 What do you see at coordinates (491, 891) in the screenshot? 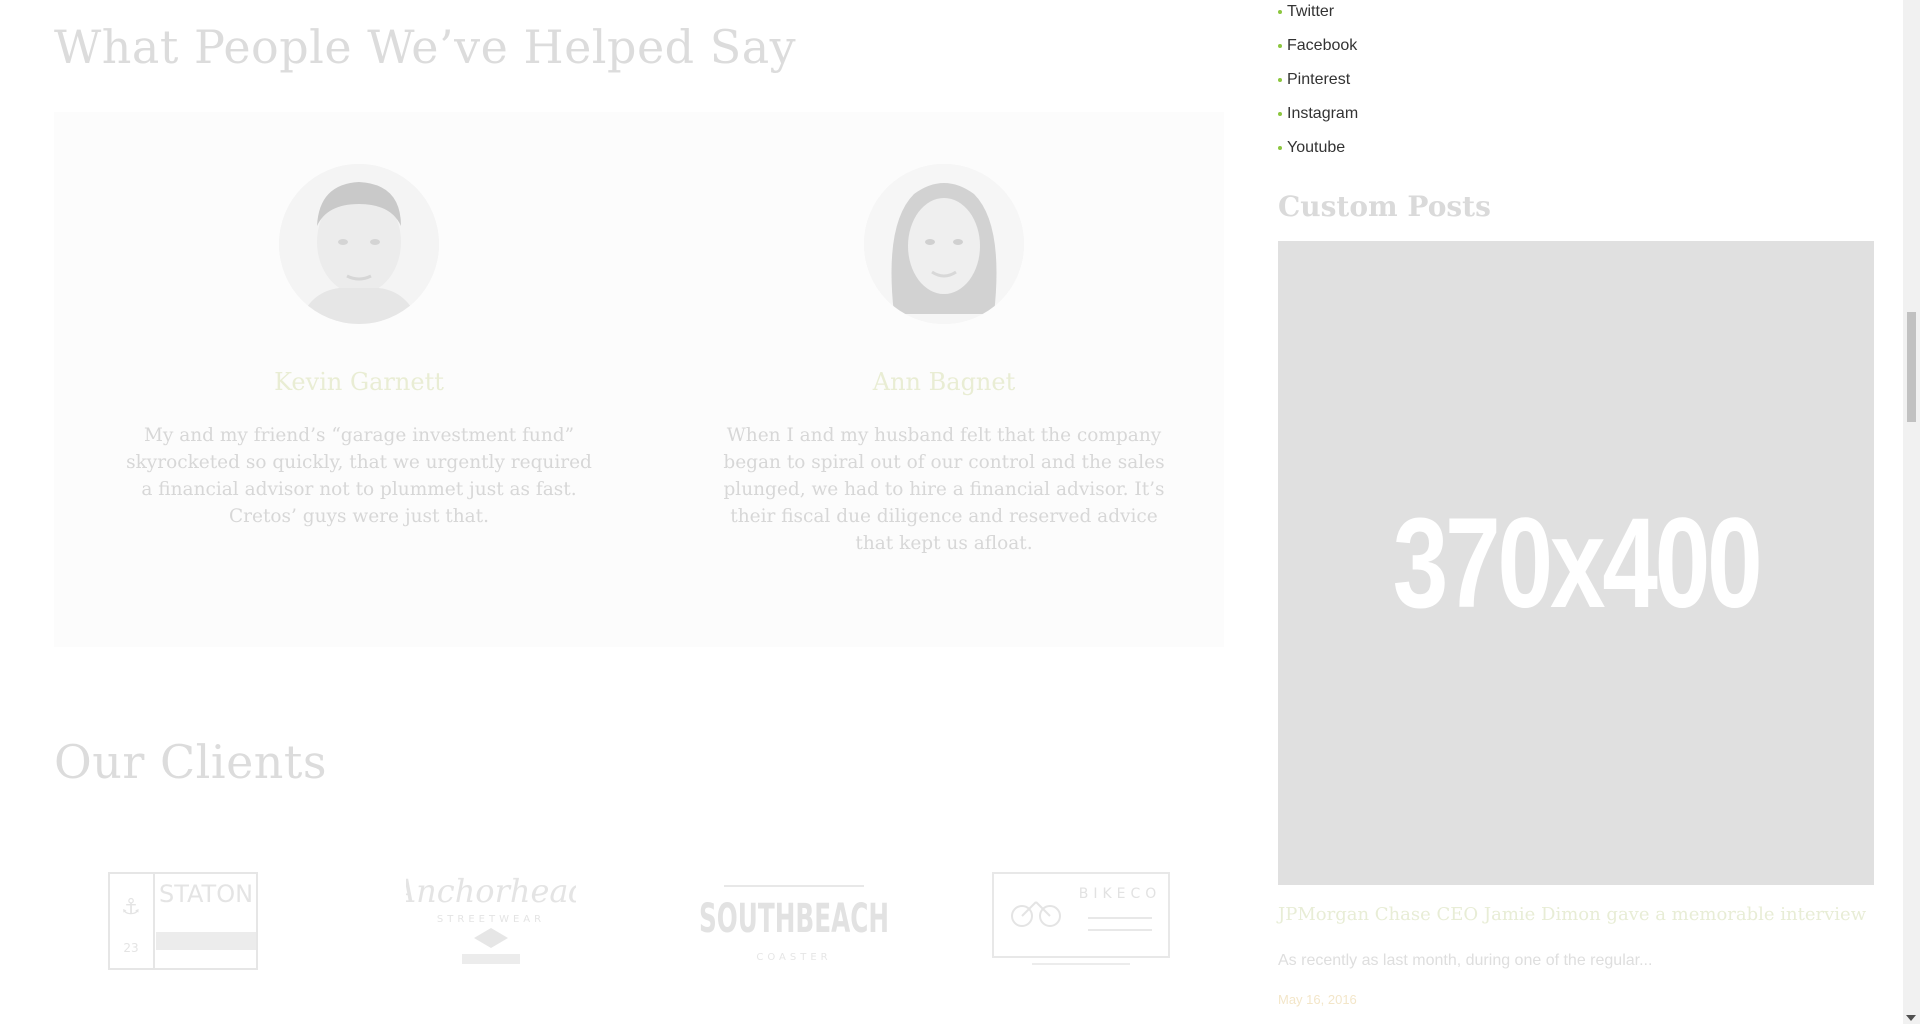
I see `logo-name: Anchorhead` at bounding box center [491, 891].